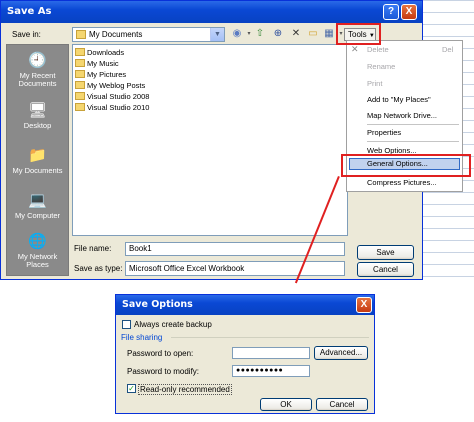  Describe the element at coordinates (355, 49) in the screenshot. I see `delete-x-icon: ✕` at that location.